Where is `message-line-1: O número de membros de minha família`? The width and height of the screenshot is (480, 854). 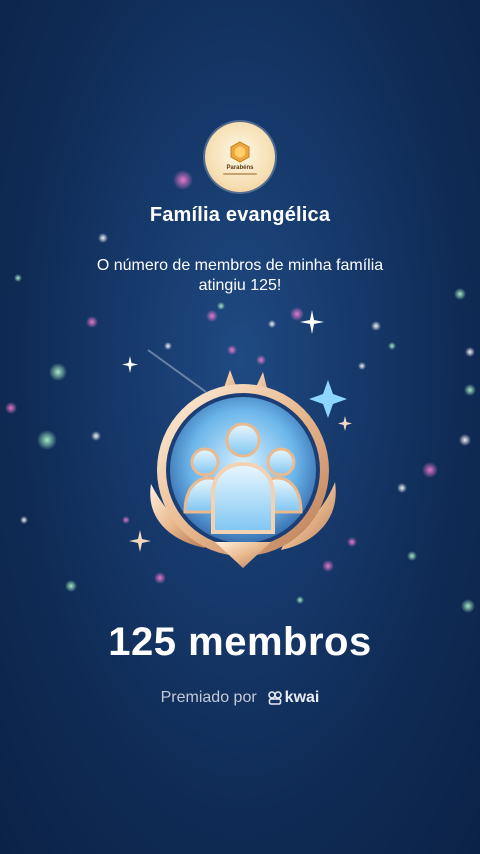 message-line-1: O número de membros de minha família is located at coordinates (240, 265).